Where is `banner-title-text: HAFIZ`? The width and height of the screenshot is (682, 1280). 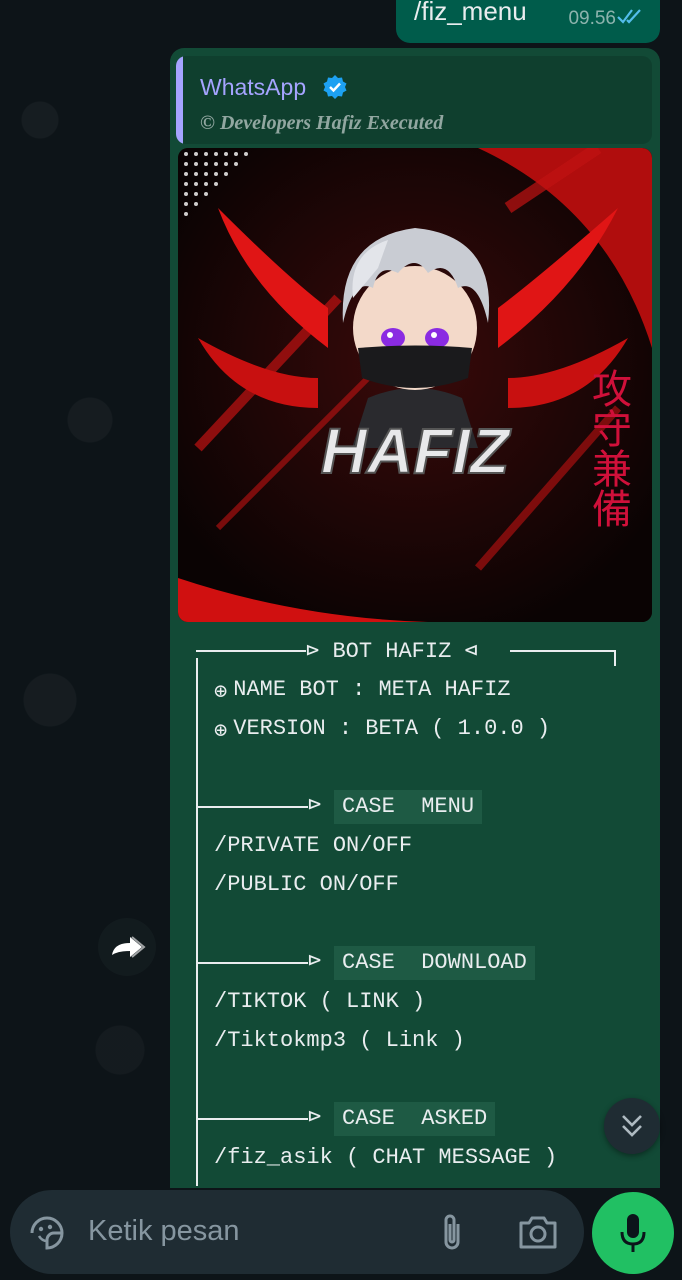 banner-title-text: HAFIZ is located at coordinates (416, 451).